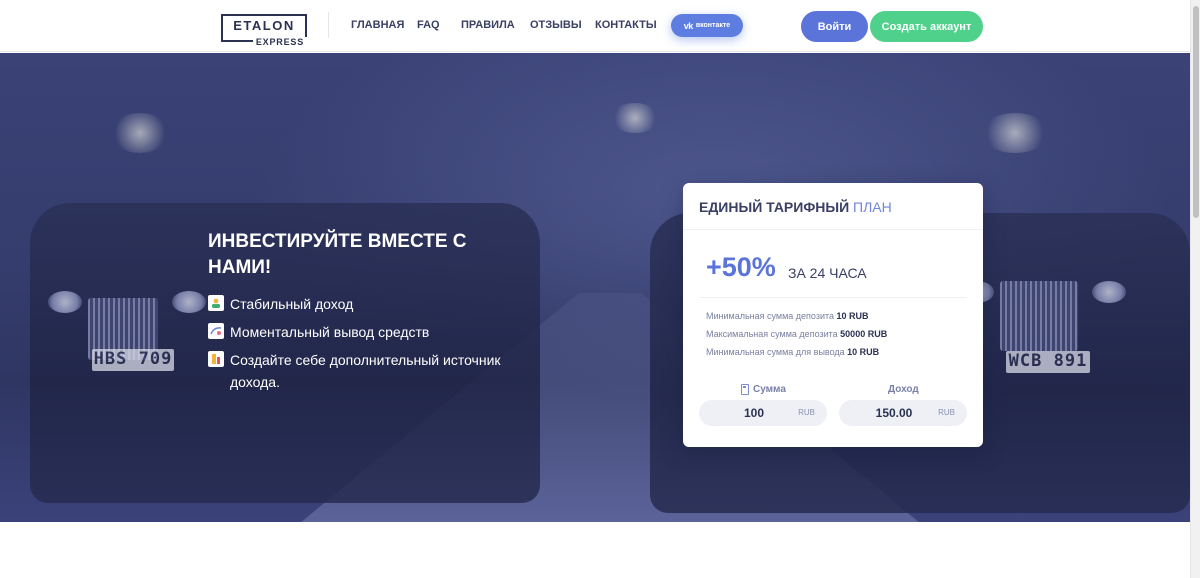 The image size is (1200, 578). What do you see at coordinates (926, 26) in the screenshot?
I see `register-button: Создать аккаунт` at bounding box center [926, 26].